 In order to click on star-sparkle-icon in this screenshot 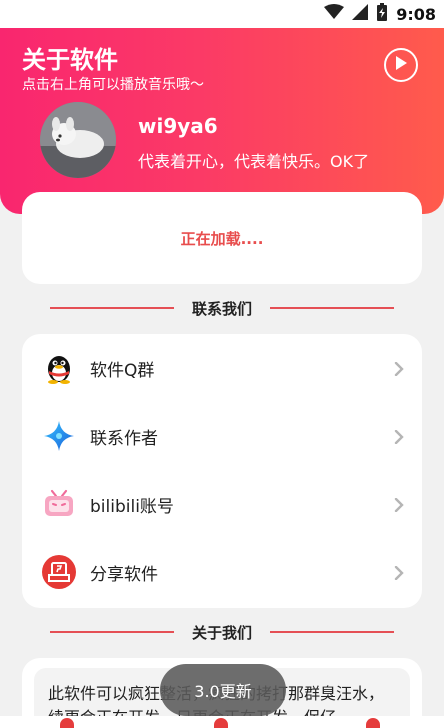, I will do `click(59, 436)`.